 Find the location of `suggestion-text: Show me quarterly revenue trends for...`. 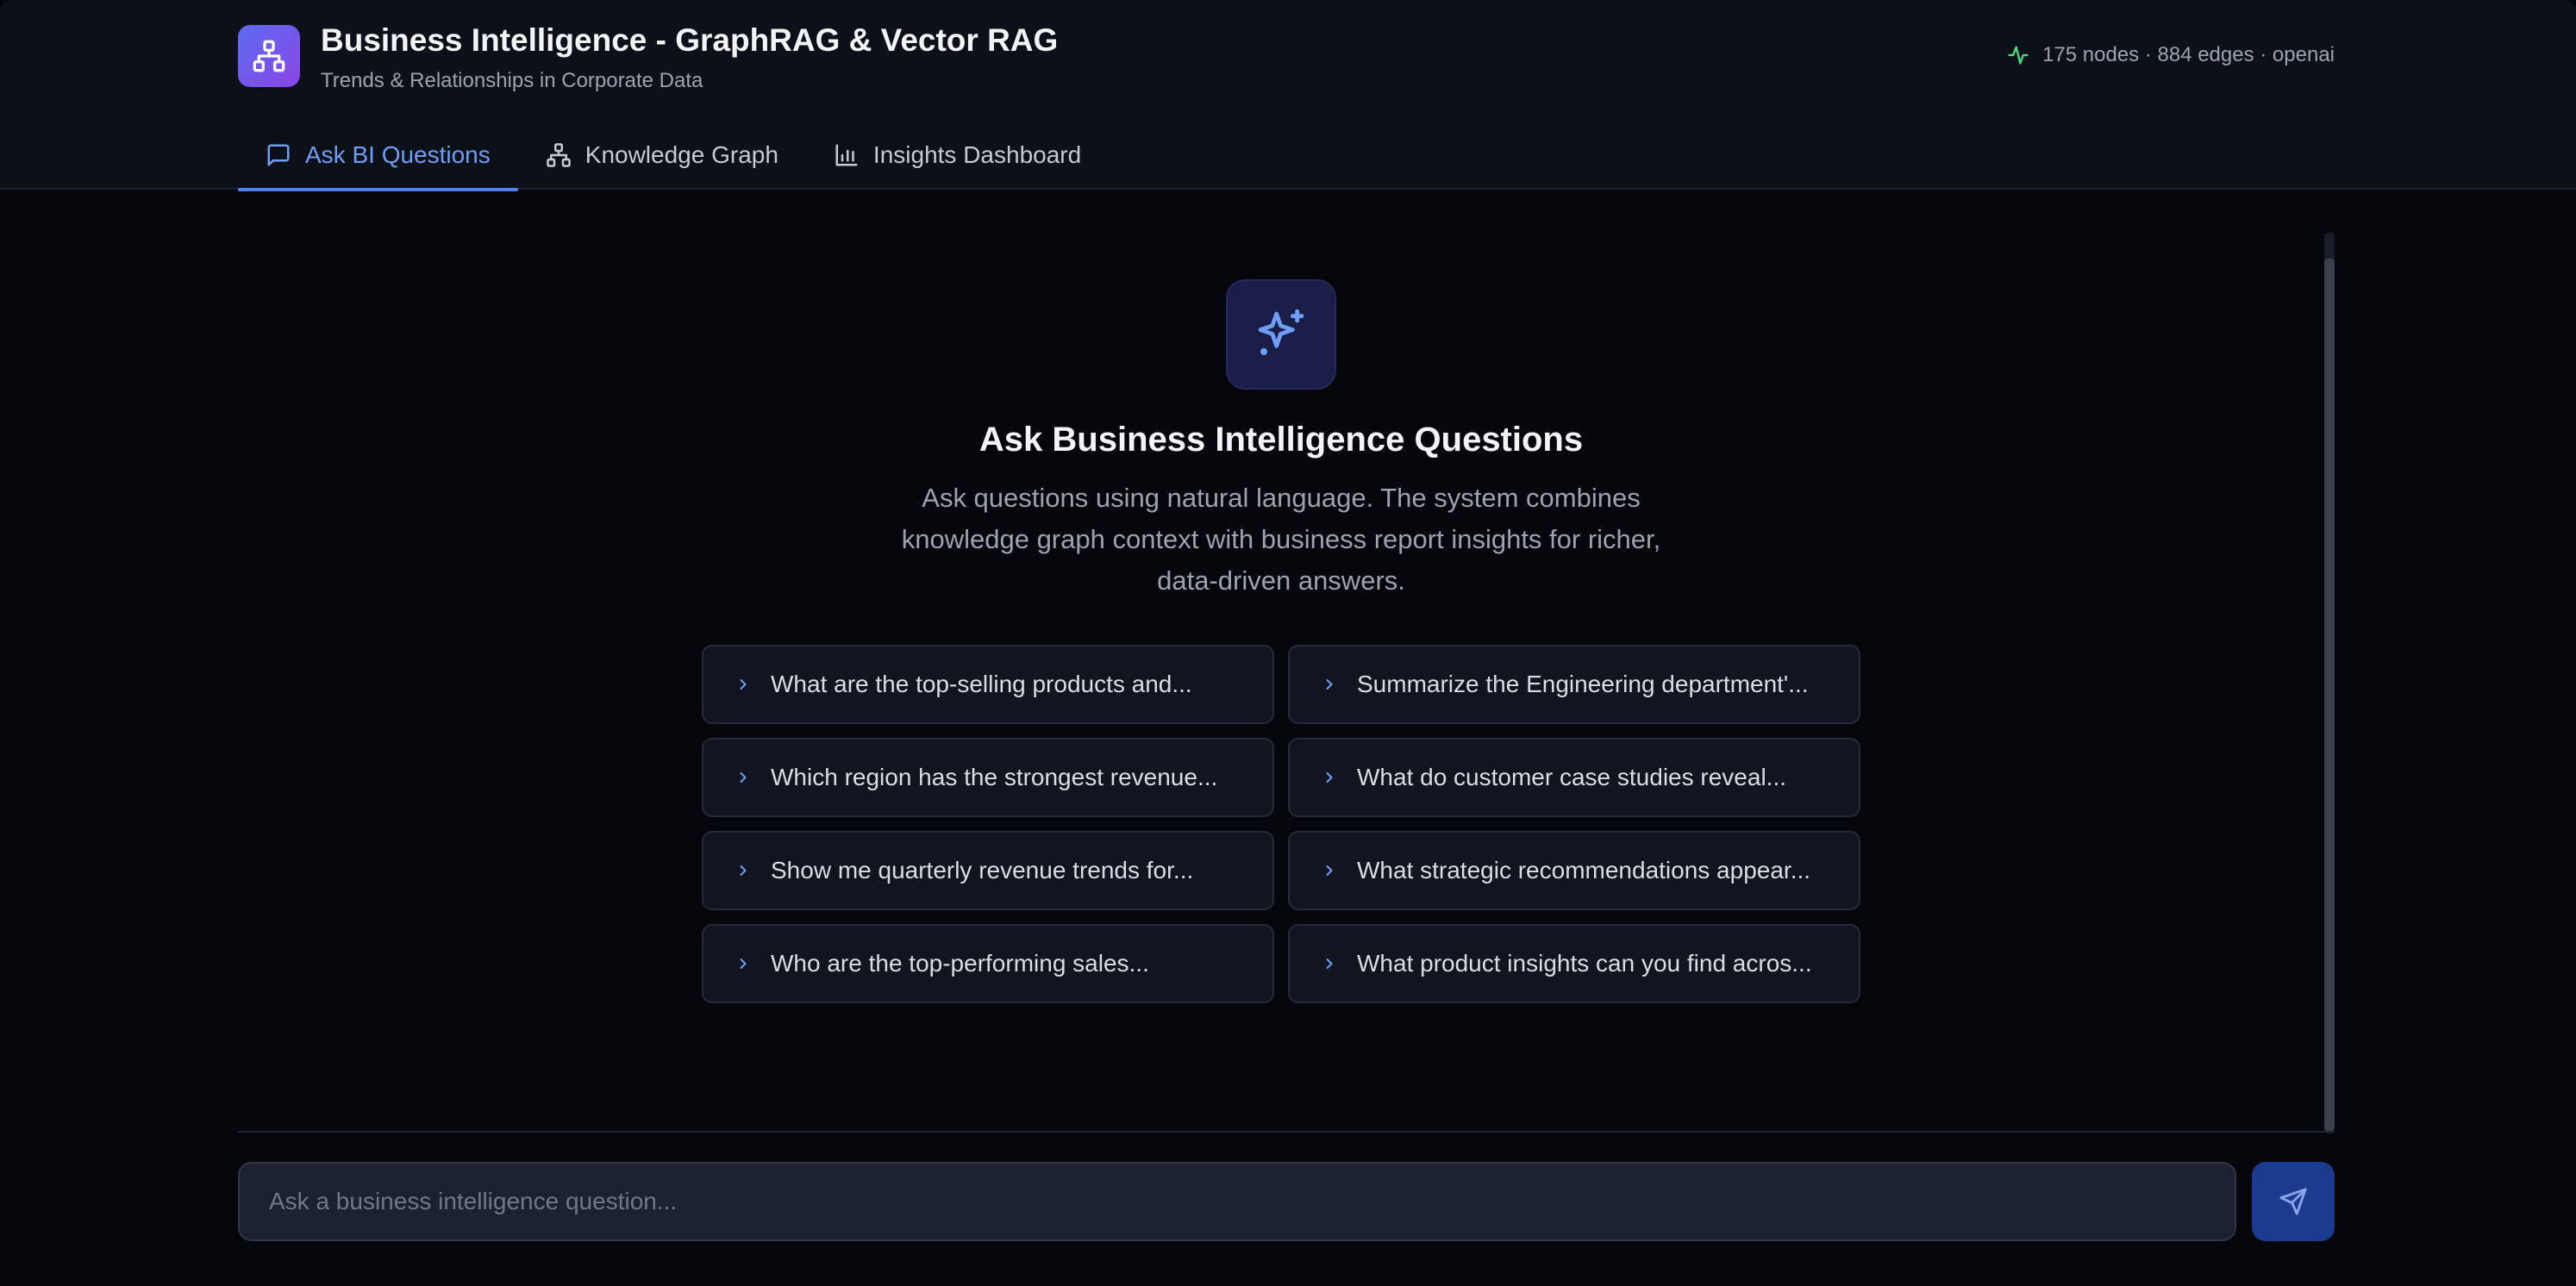

suggestion-text: Show me quarterly revenue trends for... is located at coordinates (983, 870).